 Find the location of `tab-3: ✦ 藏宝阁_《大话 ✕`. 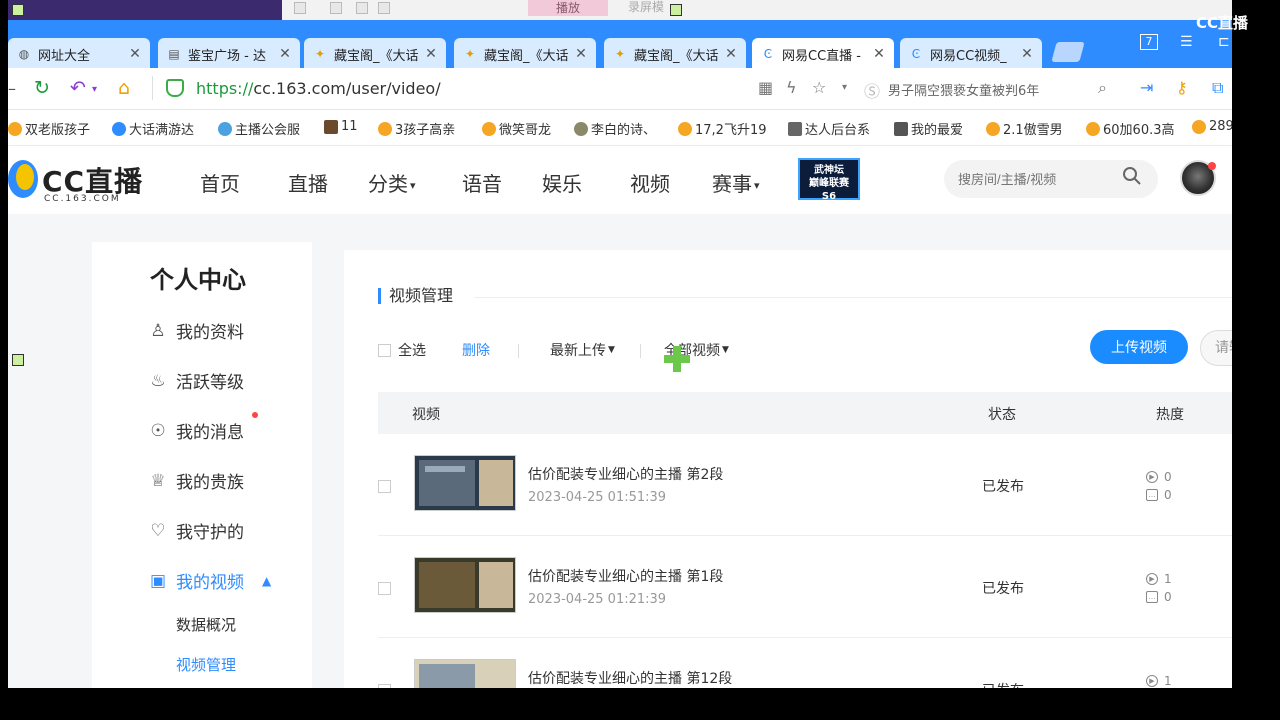

tab-3: ✦ 藏宝阁_《大话 ✕ is located at coordinates (525, 54).